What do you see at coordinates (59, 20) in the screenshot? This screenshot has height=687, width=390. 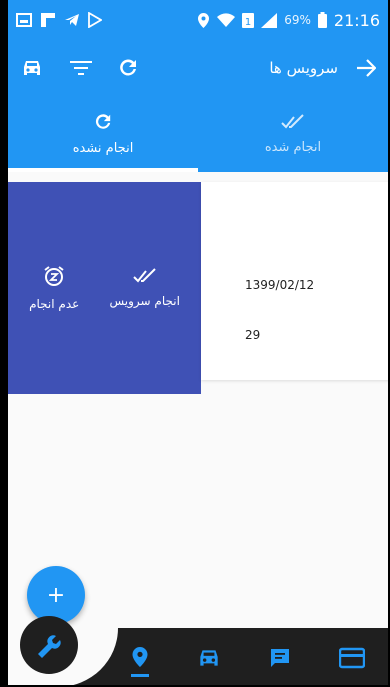 I see `status-left-icons` at bounding box center [59, 20].